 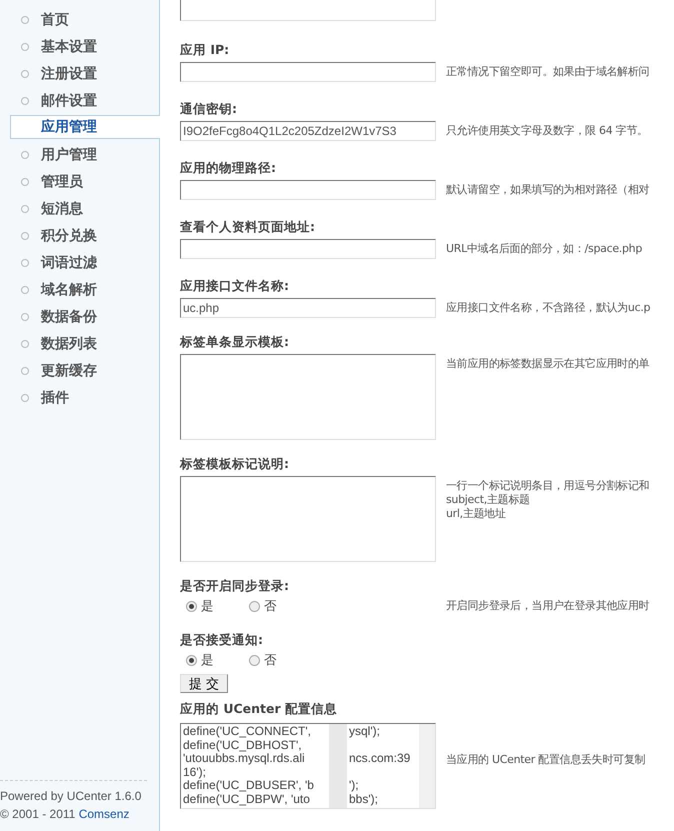 I want to click on sidebar-item: 用户管理, so click(x=84, y=154).